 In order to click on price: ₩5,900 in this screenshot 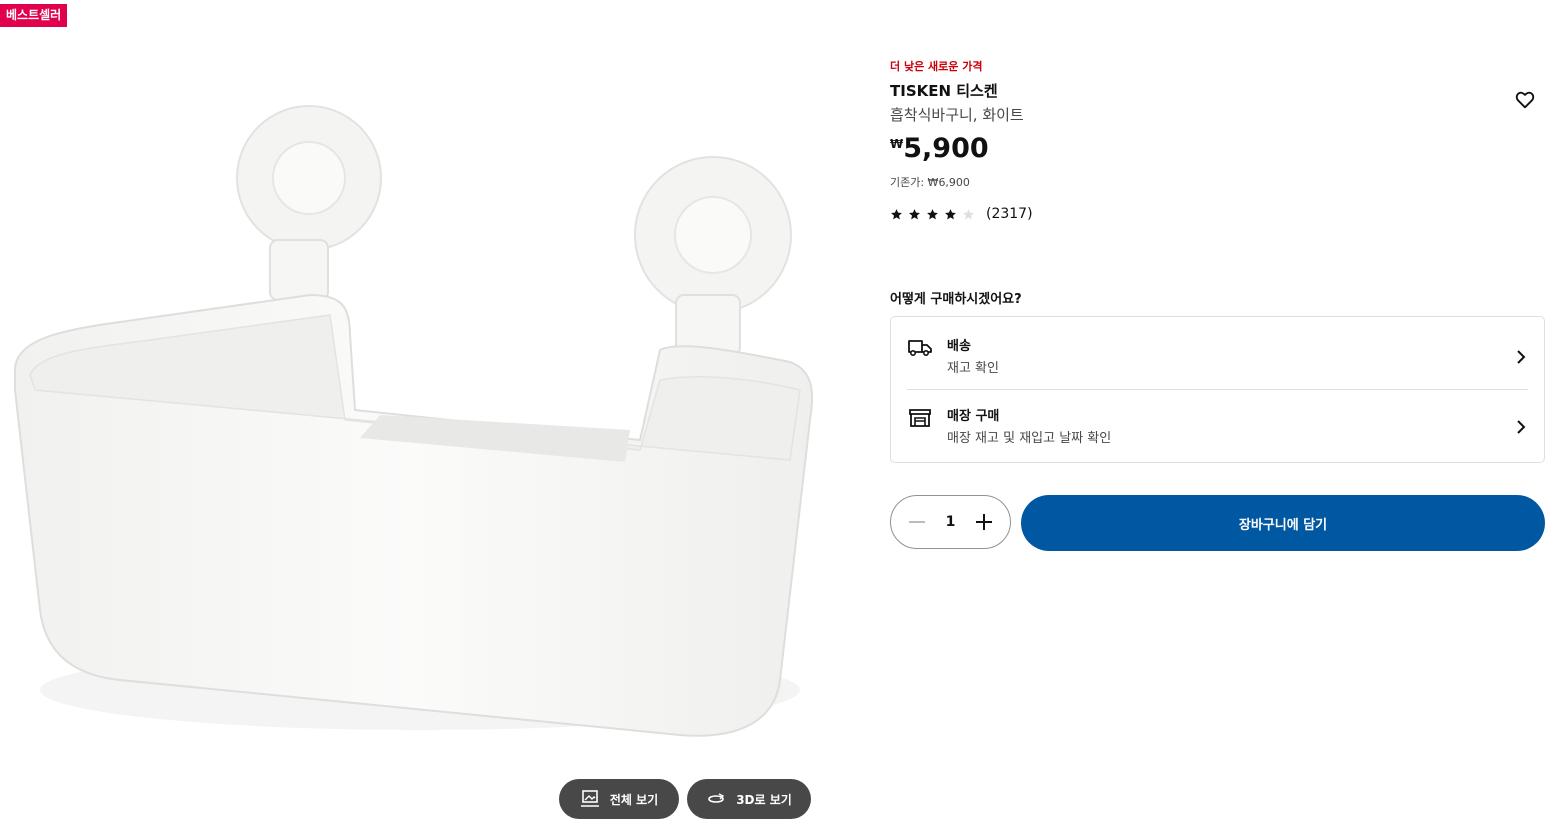, I will do `click(939, 148)`.